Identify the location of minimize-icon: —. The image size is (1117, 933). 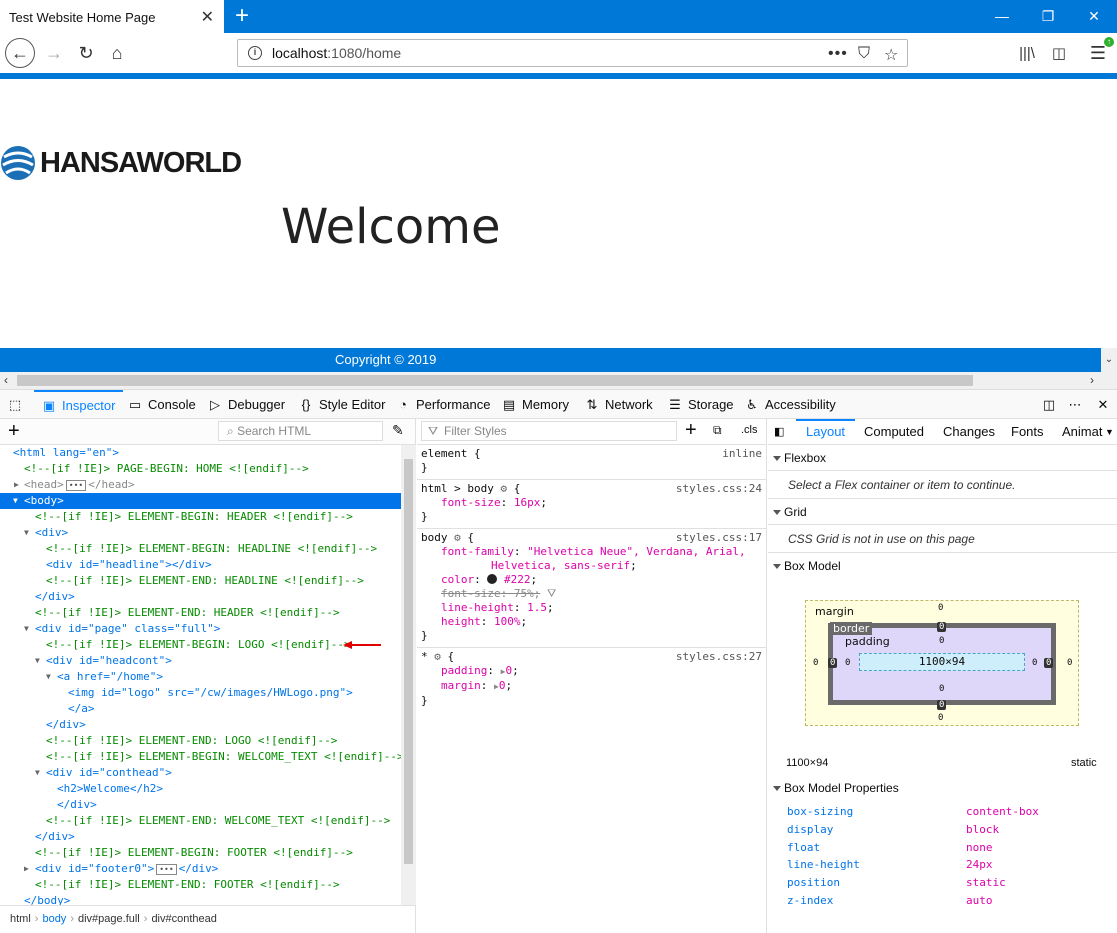
(1002, 16).